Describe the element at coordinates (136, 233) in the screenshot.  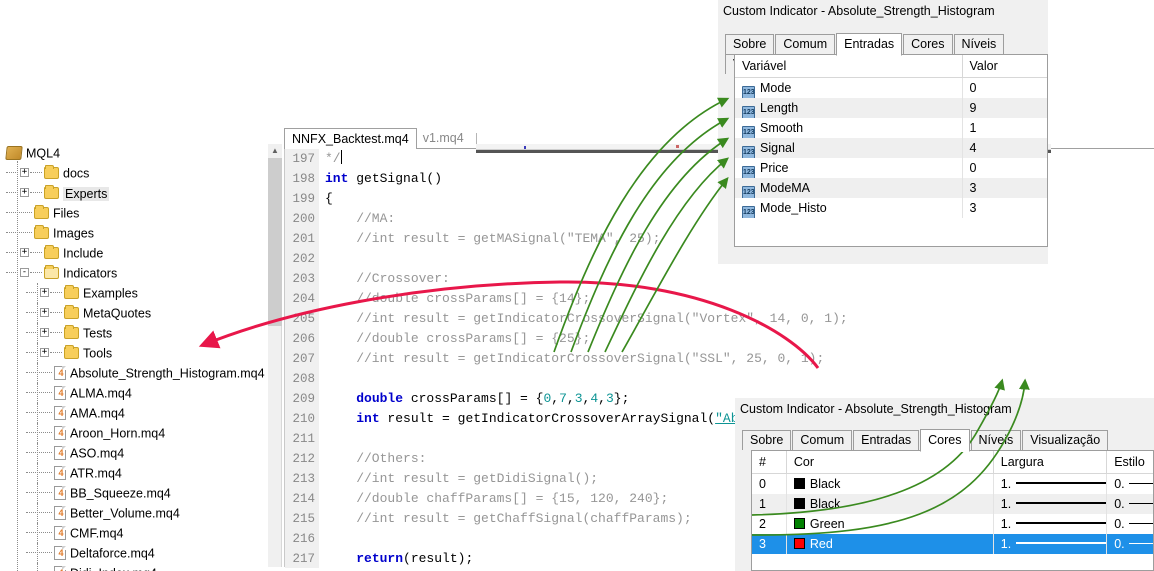
I see `tree-folder-item: Images` at that location.